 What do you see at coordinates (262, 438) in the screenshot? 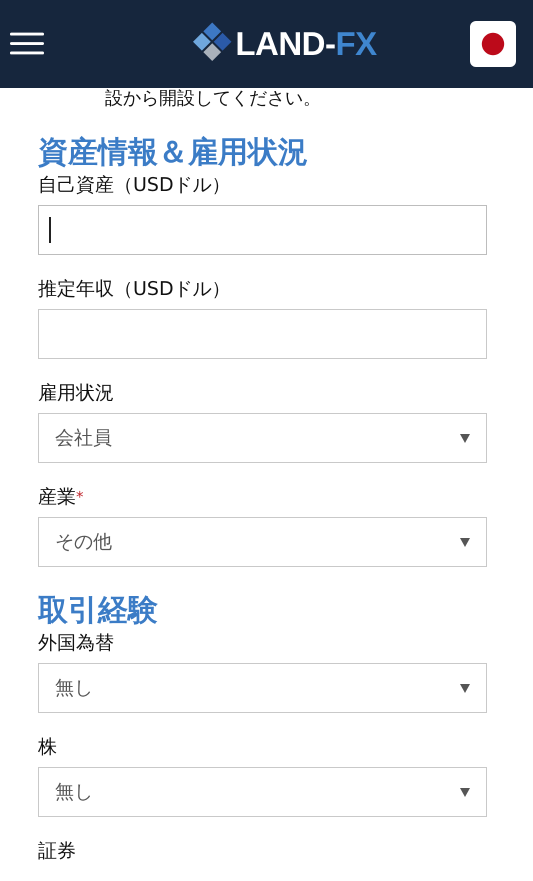
I see `dropdown: 会社員` at bounding box center [262, 438].